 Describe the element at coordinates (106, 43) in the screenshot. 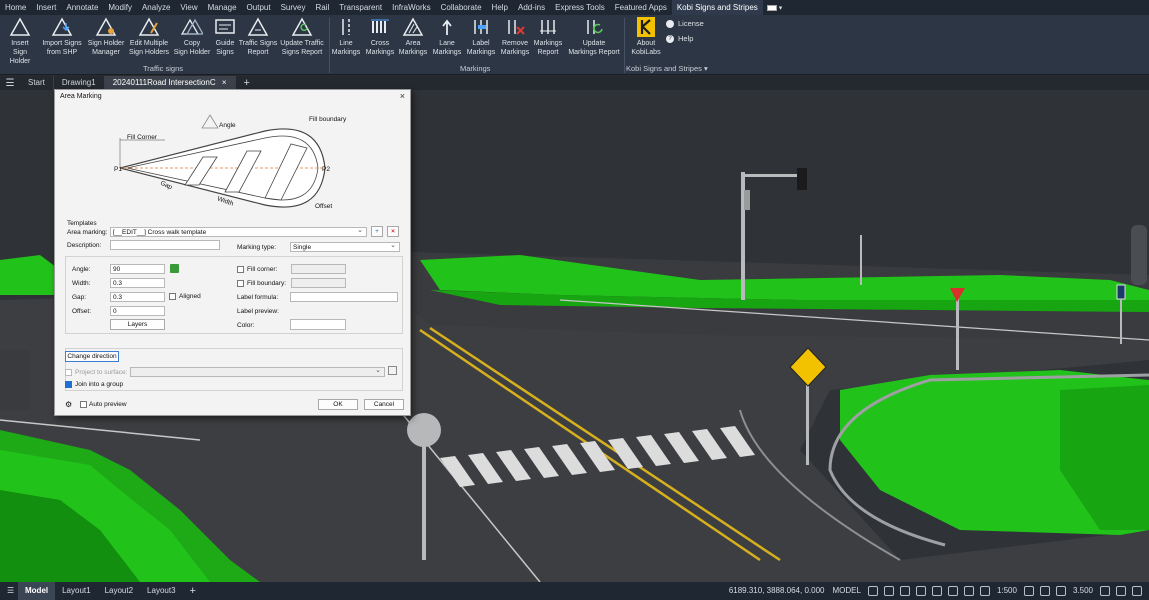

I see `button-label: Sign Holder` at that location.